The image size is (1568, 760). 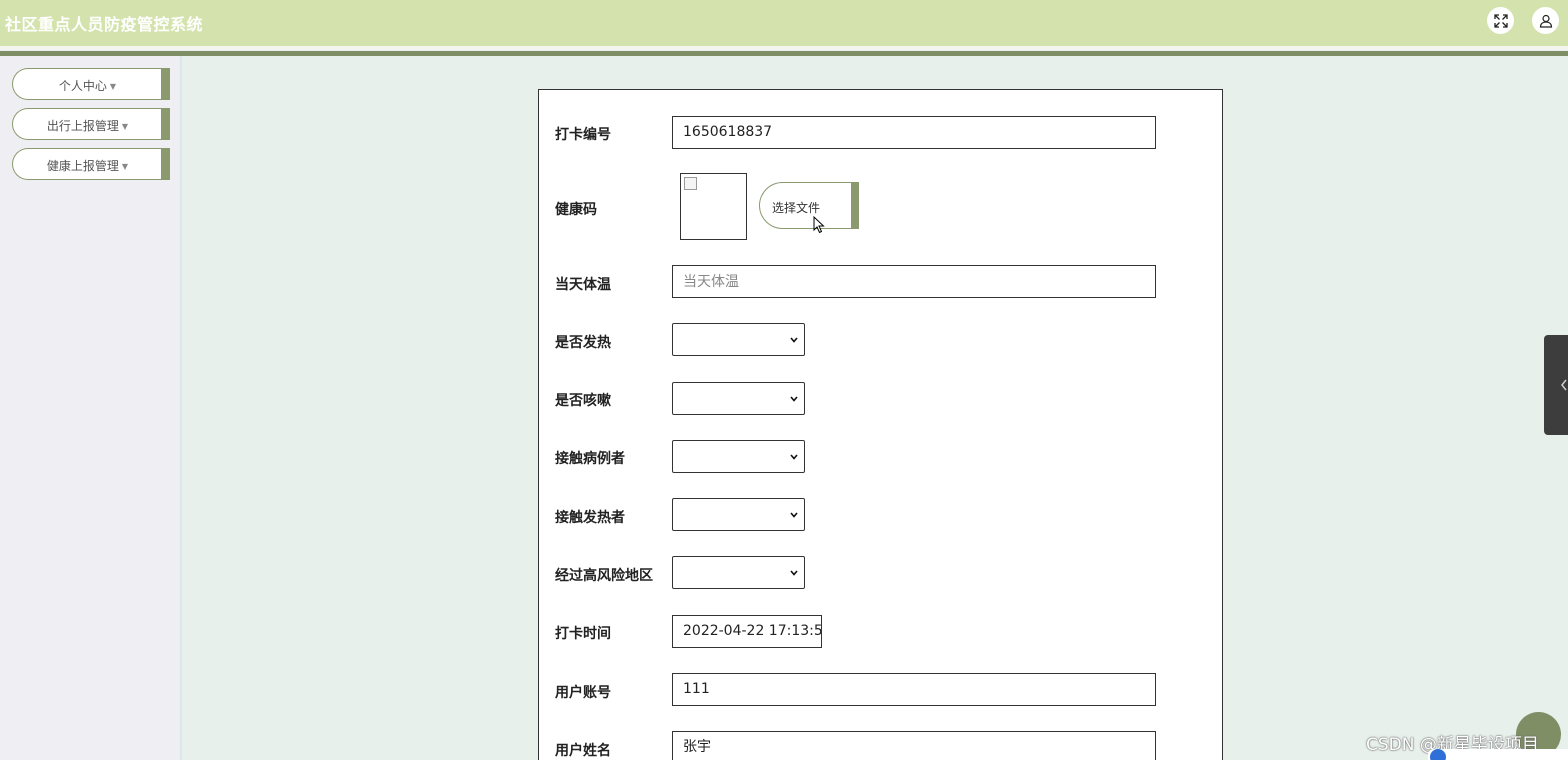 I want to click on field-label-fever-contact: 接触发热者, so click(x=590, y=518).